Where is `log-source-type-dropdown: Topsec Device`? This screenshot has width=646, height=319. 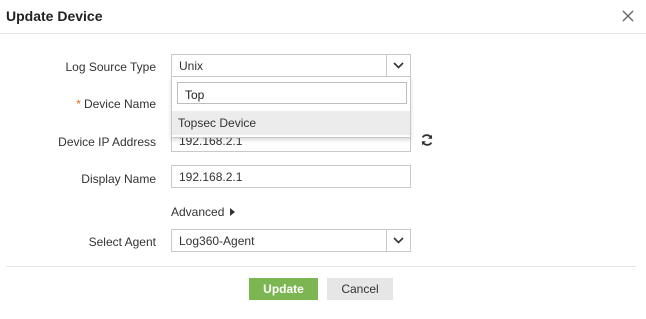
log-source-type-dropdown: Topsec Device is located at coordinates (291, 107).